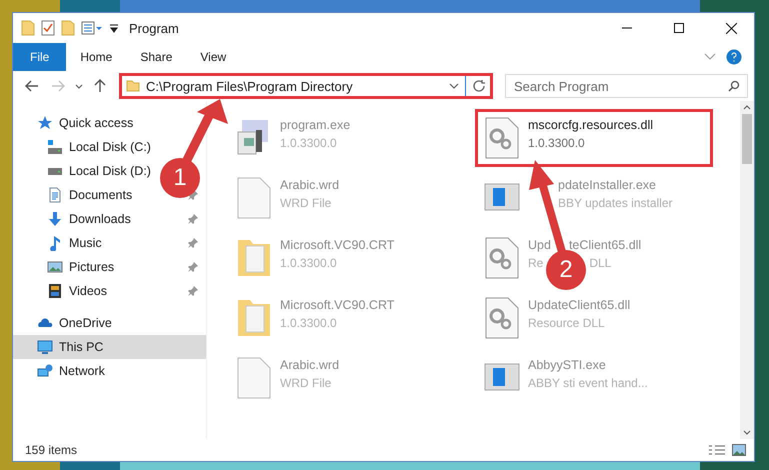 The image size is (769, 470). What do you see at coordinates (100, 86) in the screenshot?
I see `up-arrow-icon` at bounding box center [100, 86].